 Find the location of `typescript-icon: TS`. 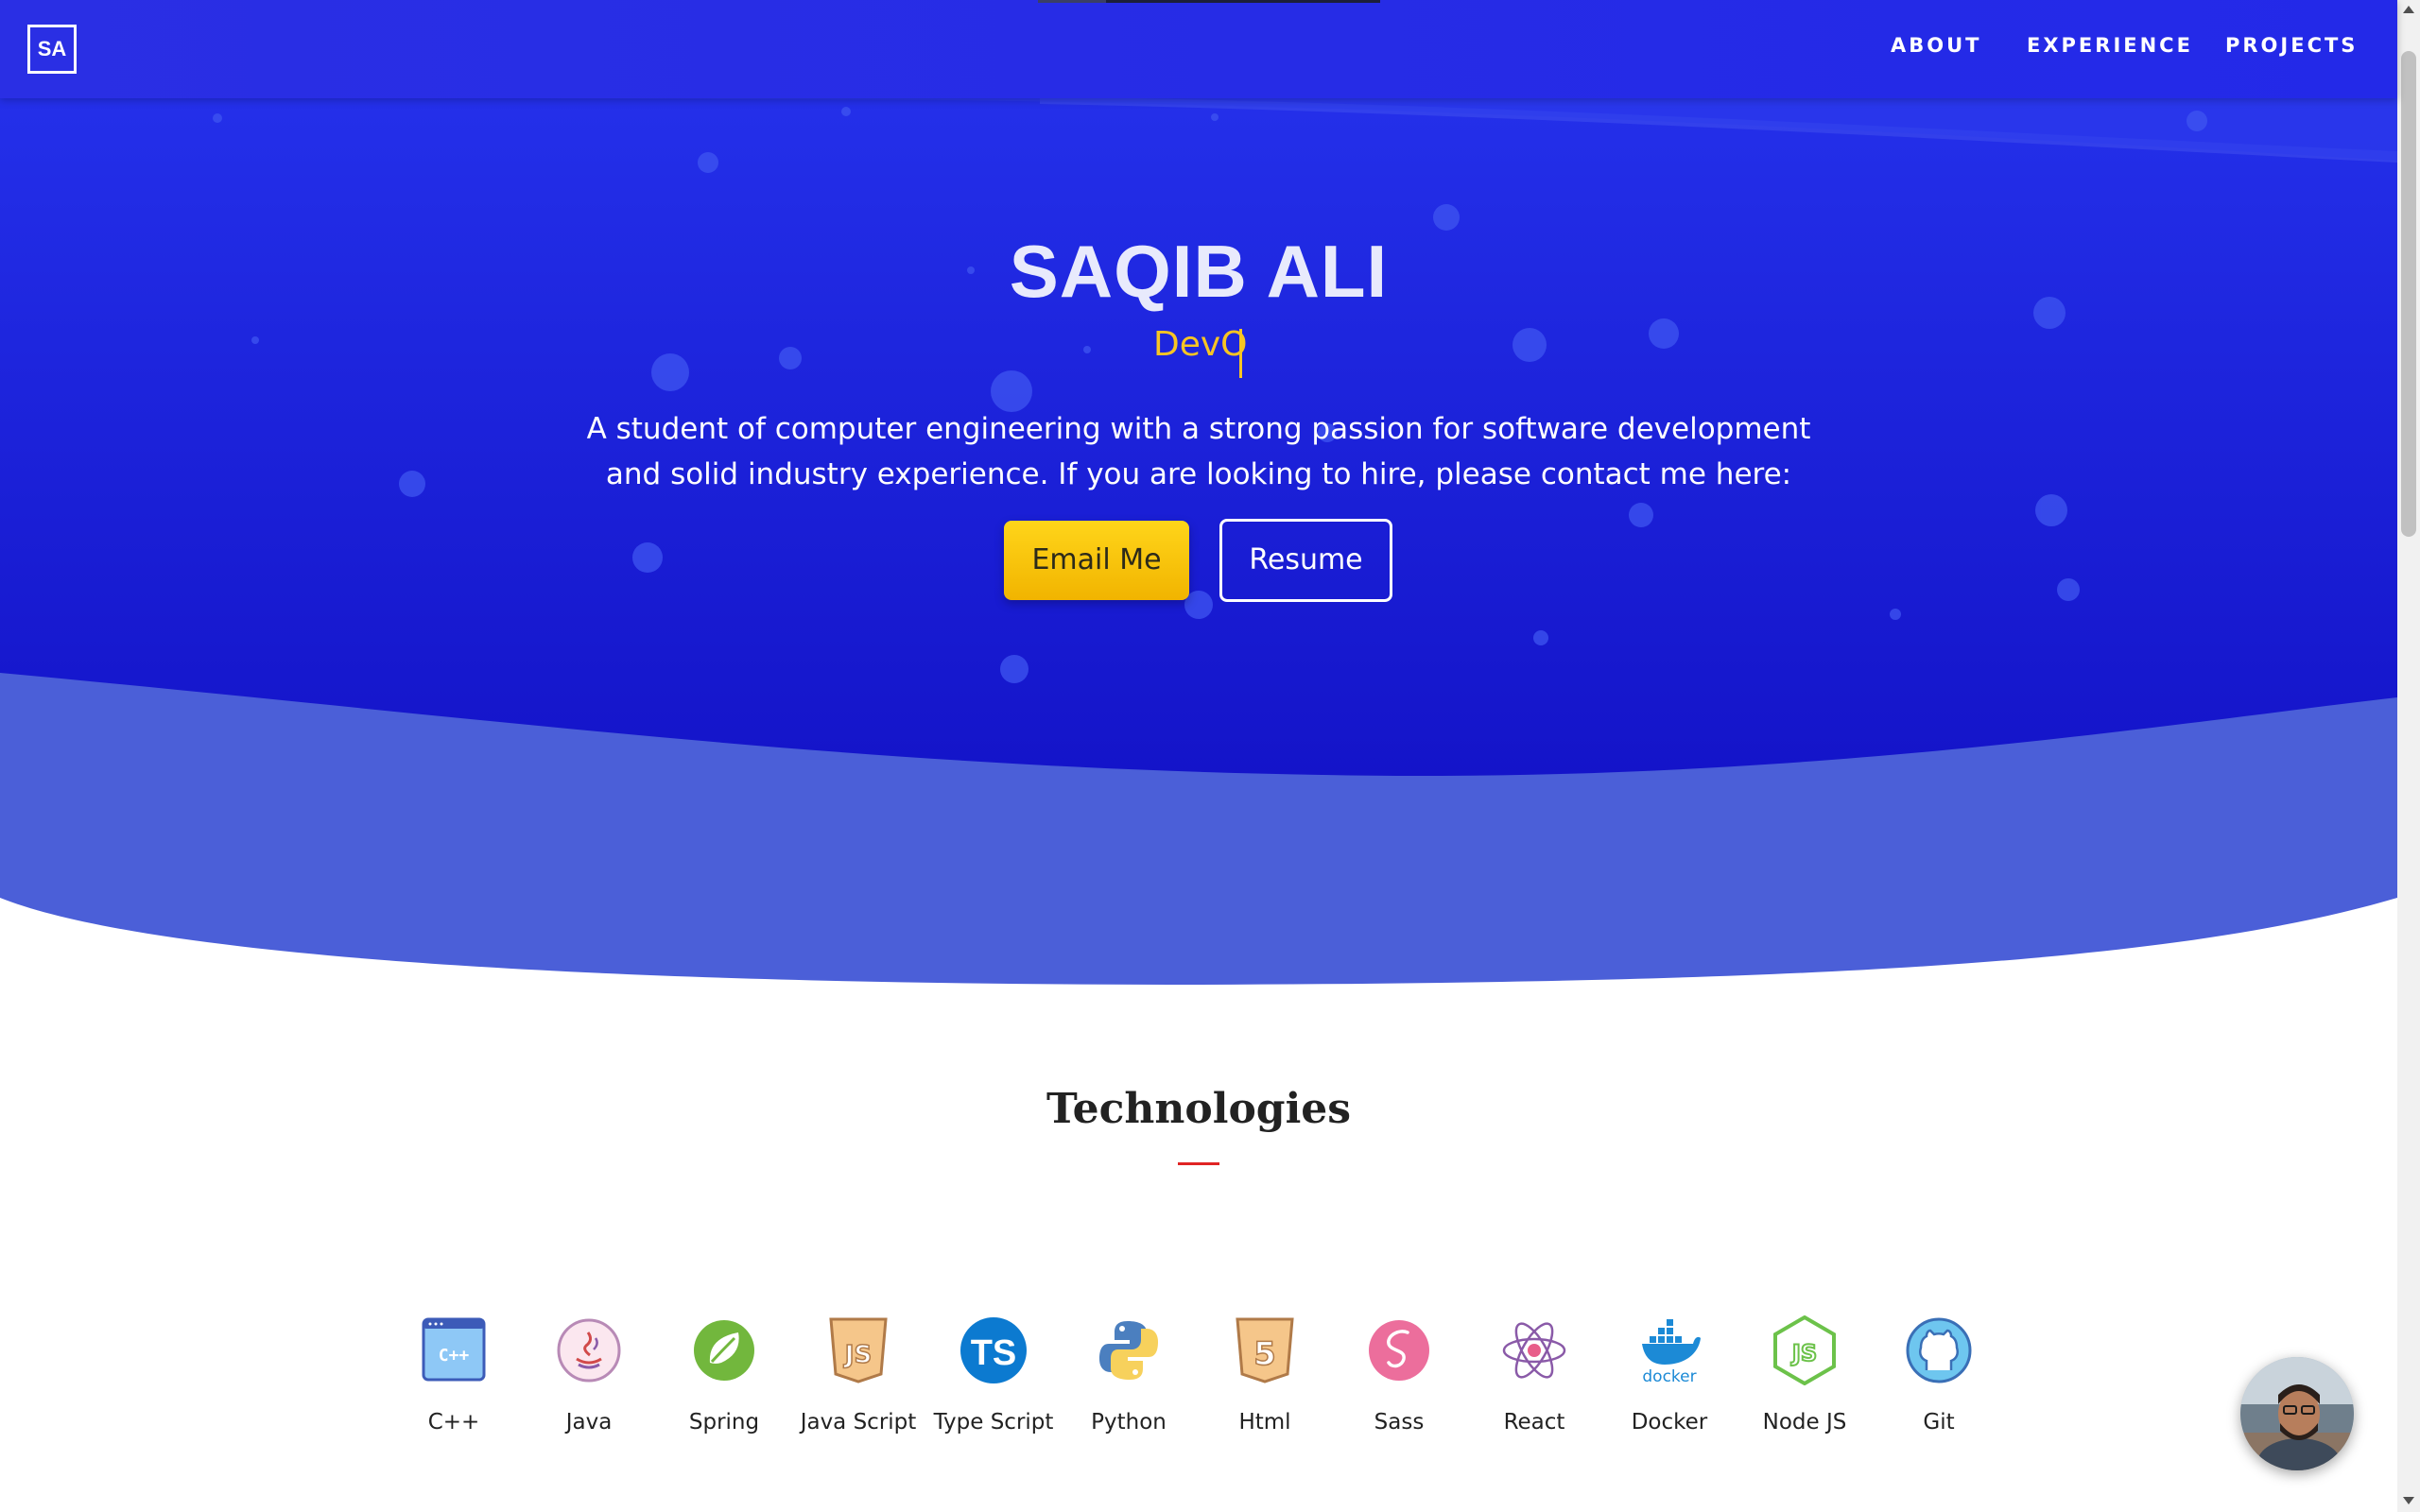

typescript-icon: TS is located at coordinates (993, 1350).